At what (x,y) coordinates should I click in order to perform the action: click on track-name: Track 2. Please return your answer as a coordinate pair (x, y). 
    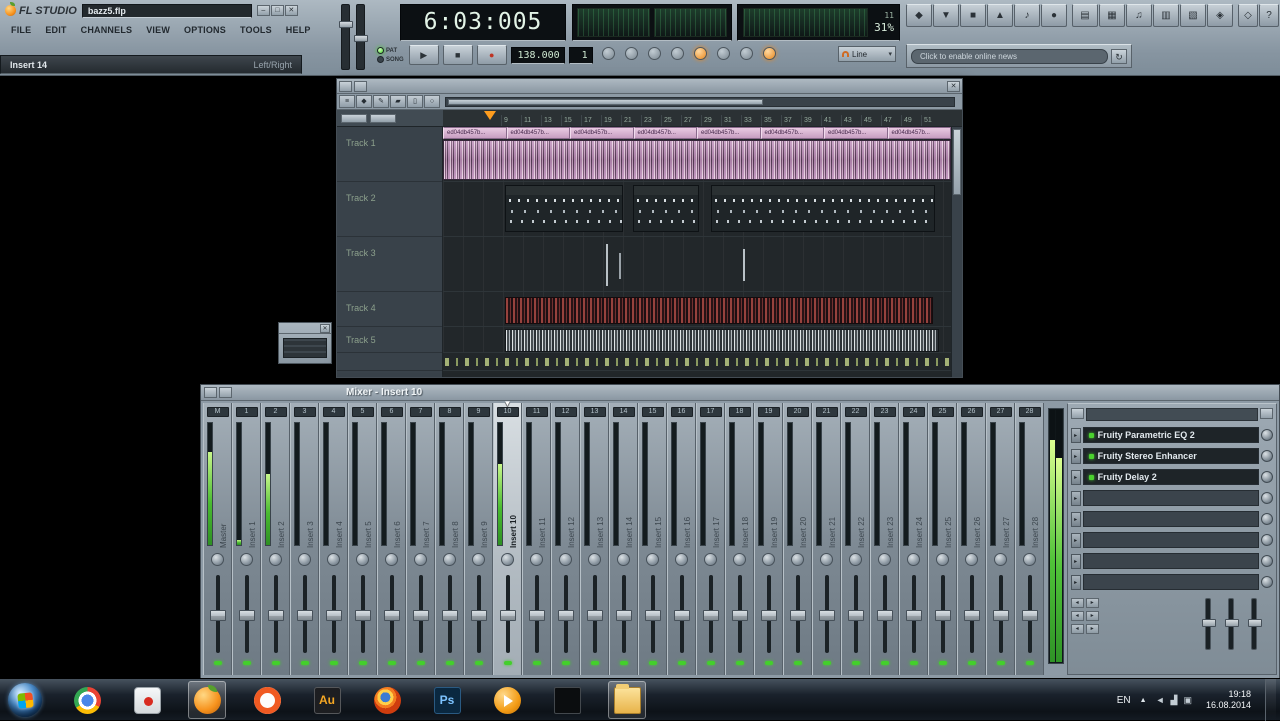
    Looking at the image, I should click on (389, 209).